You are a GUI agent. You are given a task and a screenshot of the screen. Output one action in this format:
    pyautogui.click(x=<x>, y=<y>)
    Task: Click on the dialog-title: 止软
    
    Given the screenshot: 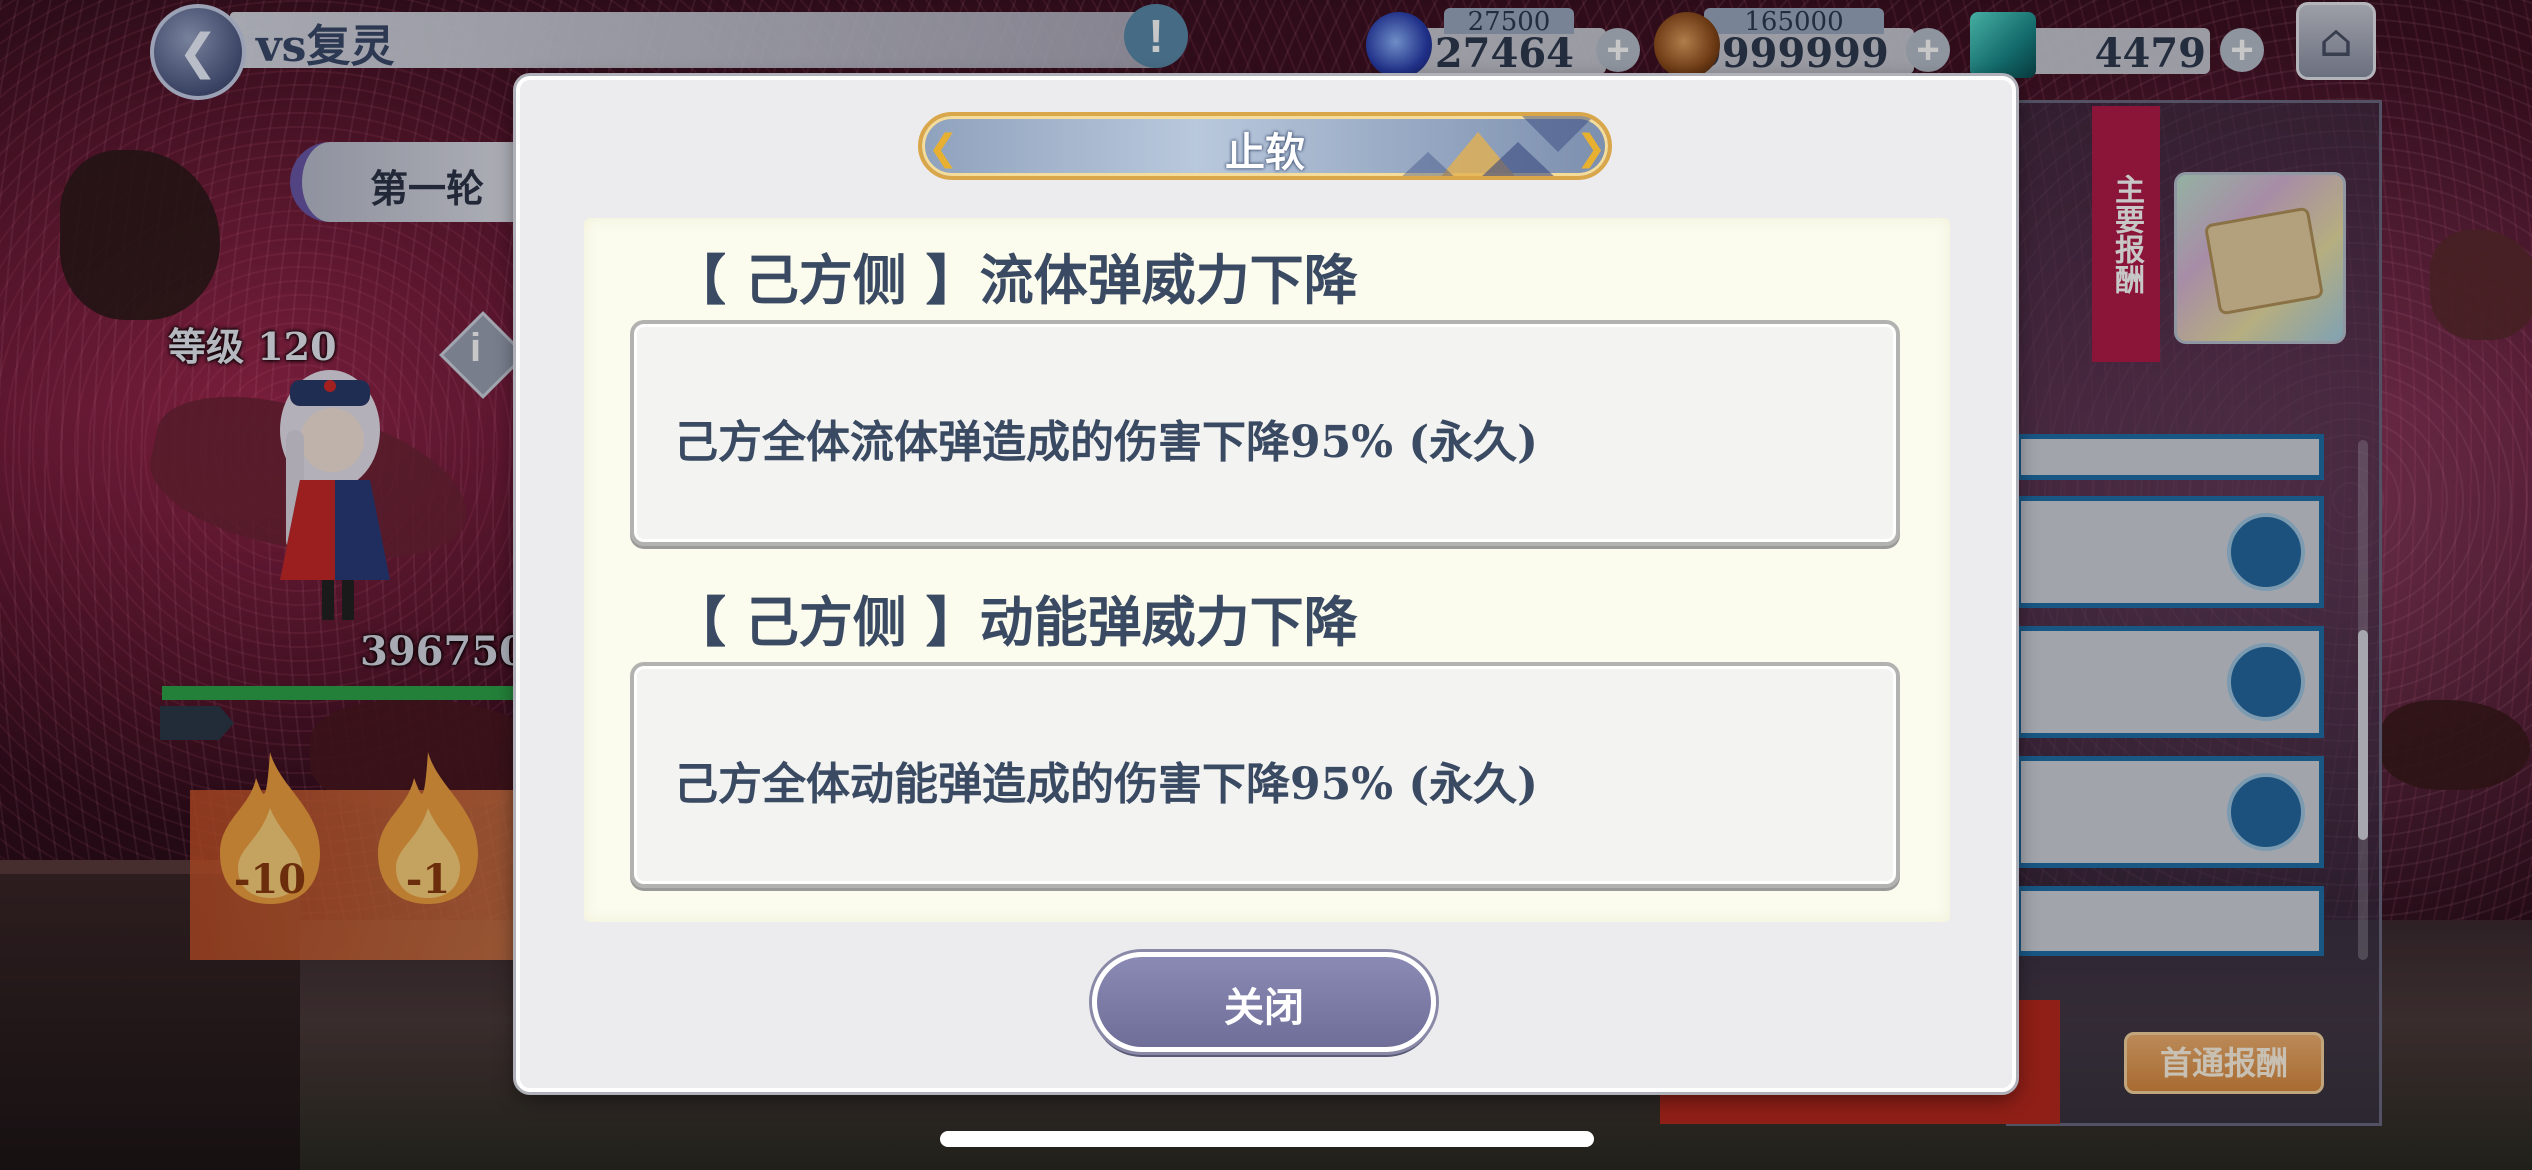 What is the action you would take?
    pyautogui.click(x=1265, y=152)
    